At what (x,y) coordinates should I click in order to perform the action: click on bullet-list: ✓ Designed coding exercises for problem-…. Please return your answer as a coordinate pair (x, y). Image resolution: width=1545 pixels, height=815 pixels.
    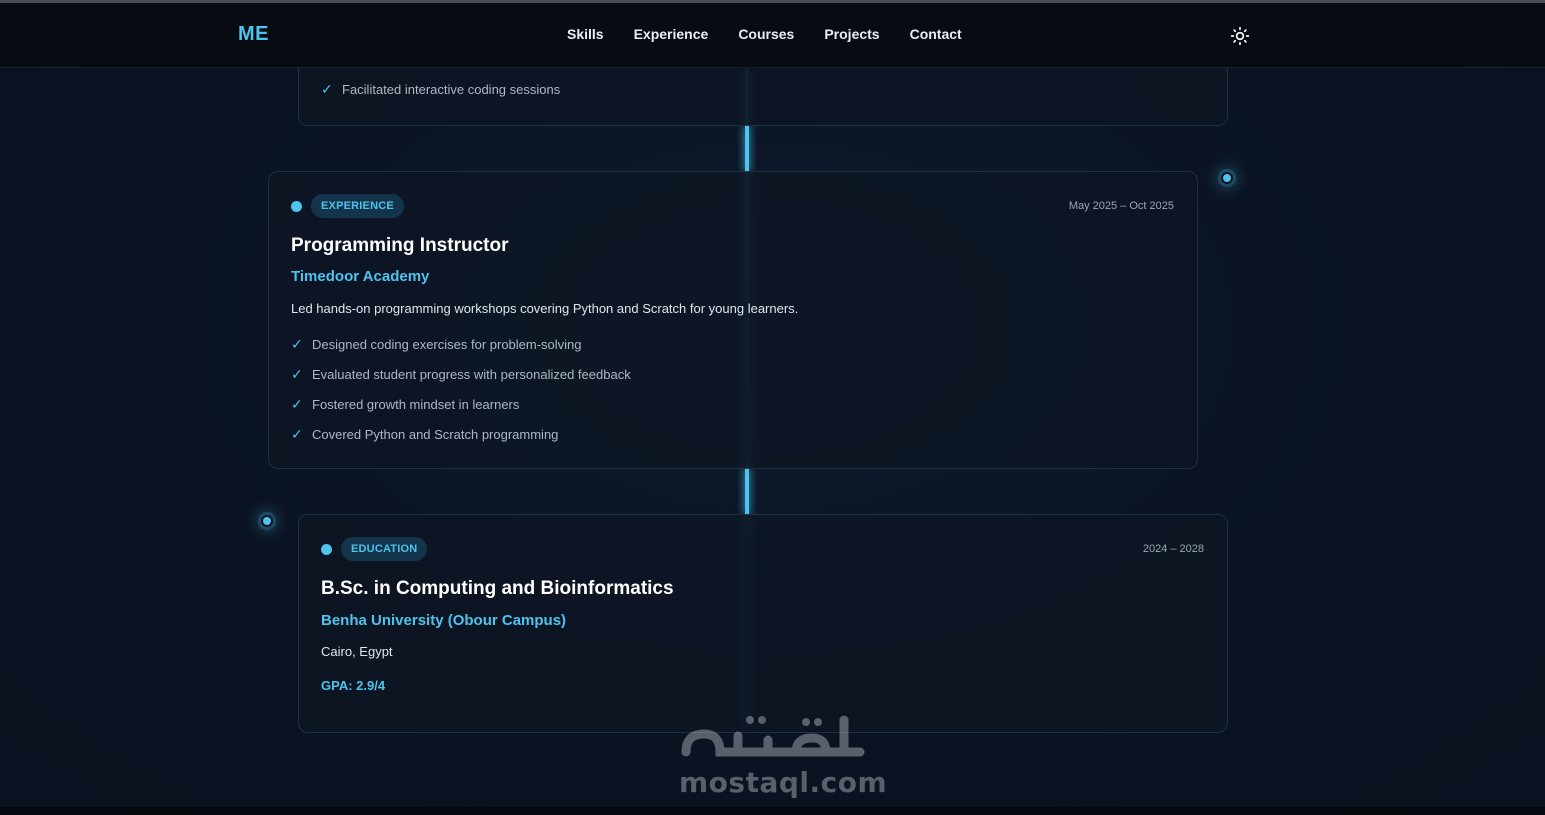
    Looking at the image, I should click on (461, 389).